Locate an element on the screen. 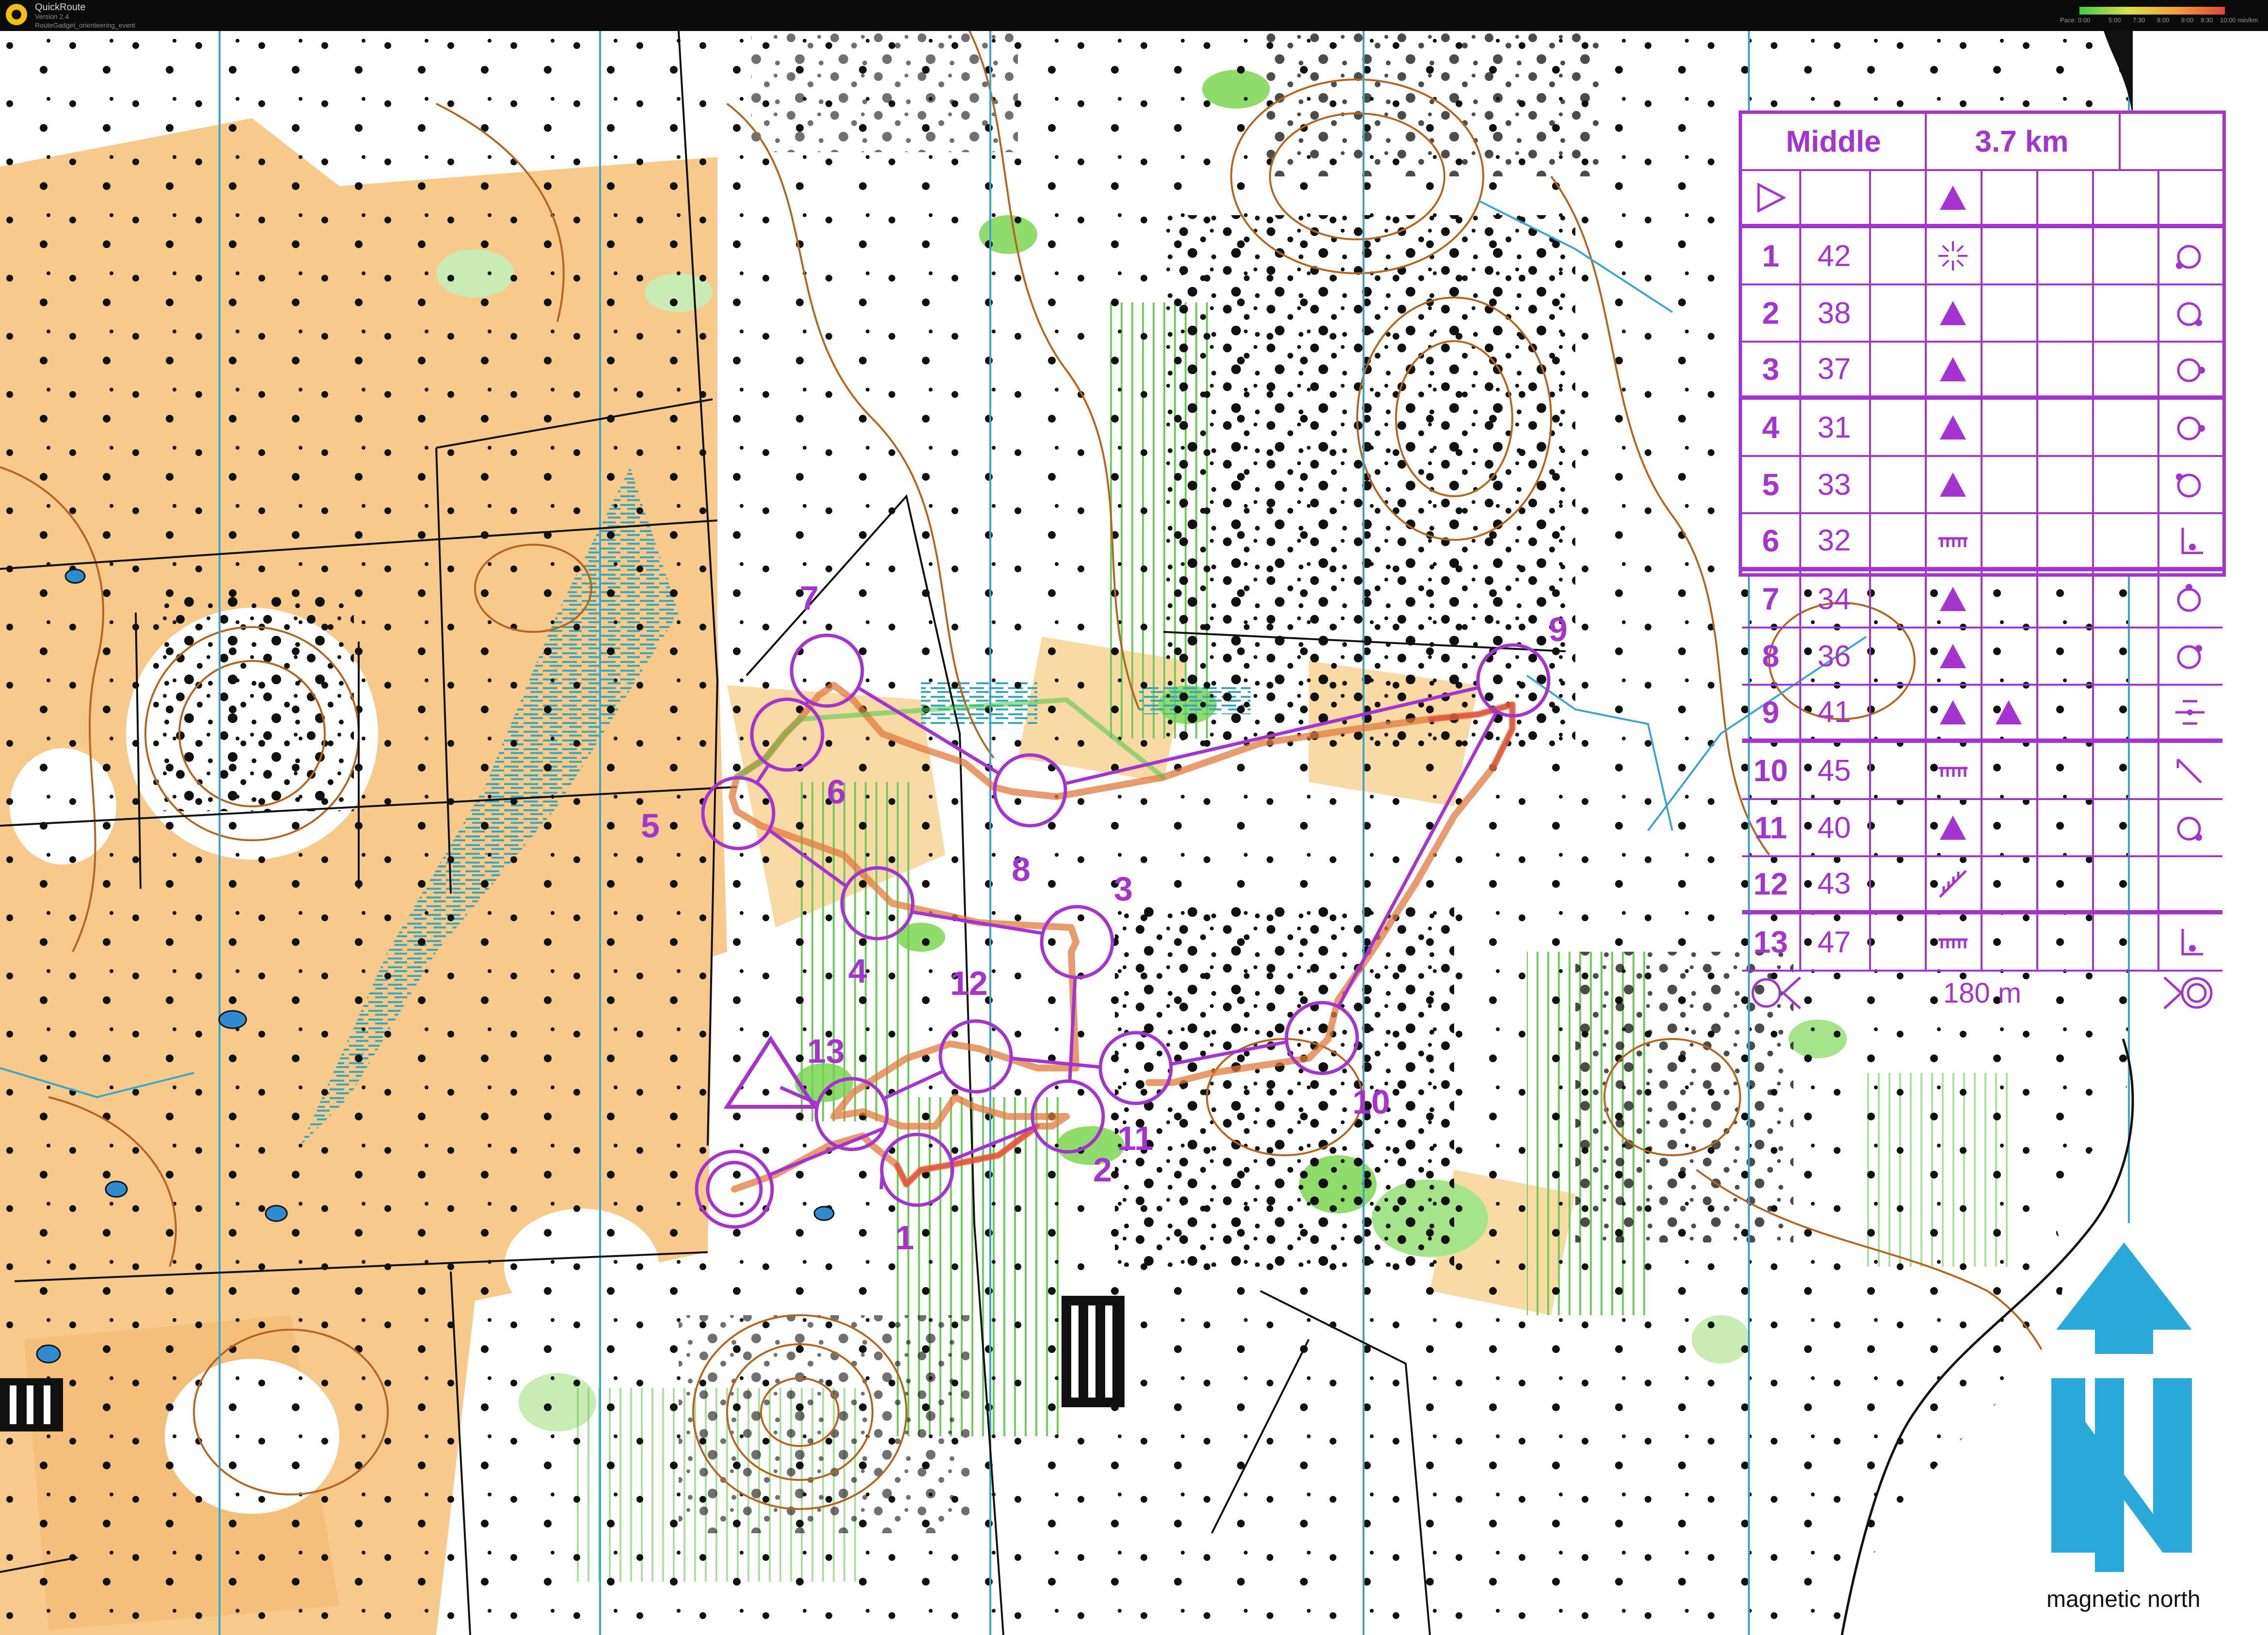 The image size is (2268, 1635). control-label-1: 1 is located at coordinates (904, 1238).